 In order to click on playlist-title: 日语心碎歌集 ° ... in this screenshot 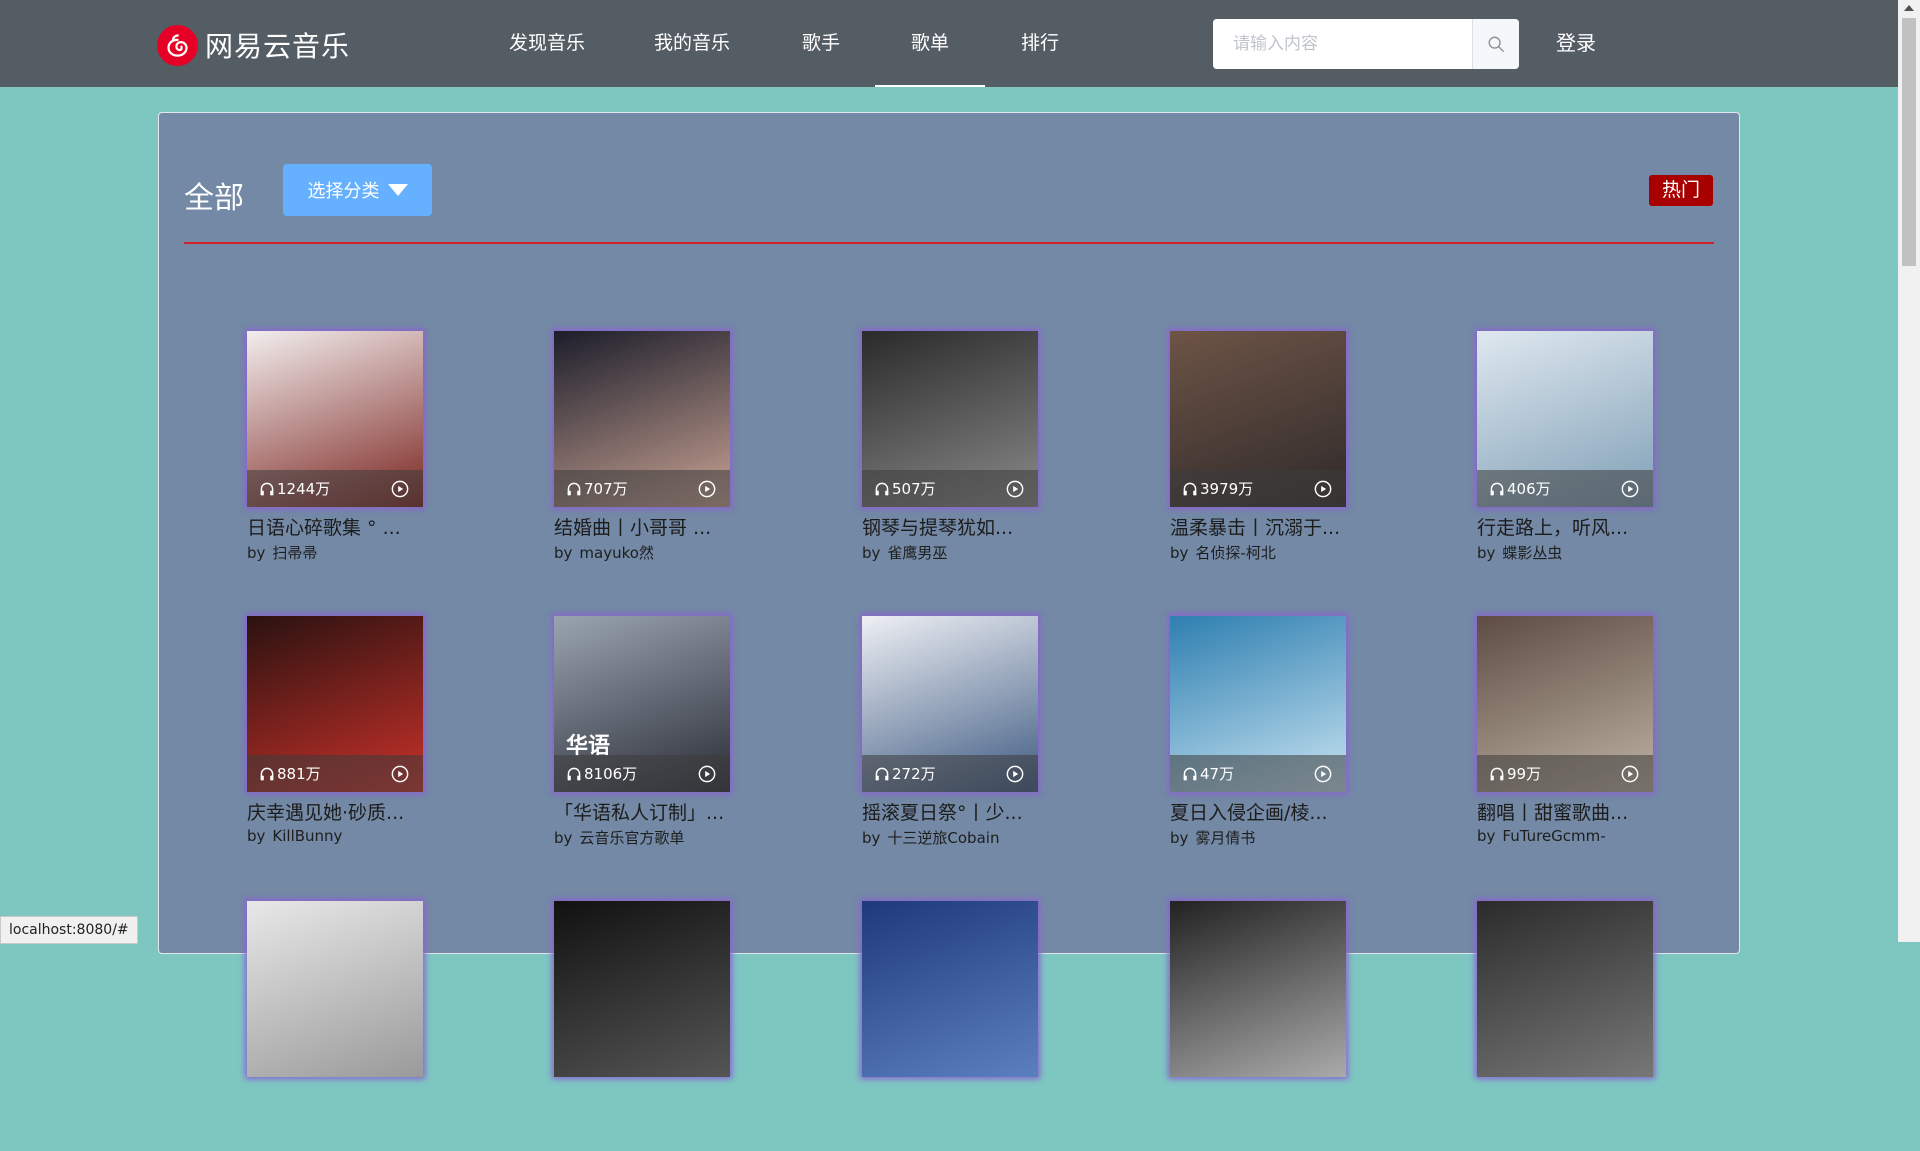, I will do `click(335, 526)`.